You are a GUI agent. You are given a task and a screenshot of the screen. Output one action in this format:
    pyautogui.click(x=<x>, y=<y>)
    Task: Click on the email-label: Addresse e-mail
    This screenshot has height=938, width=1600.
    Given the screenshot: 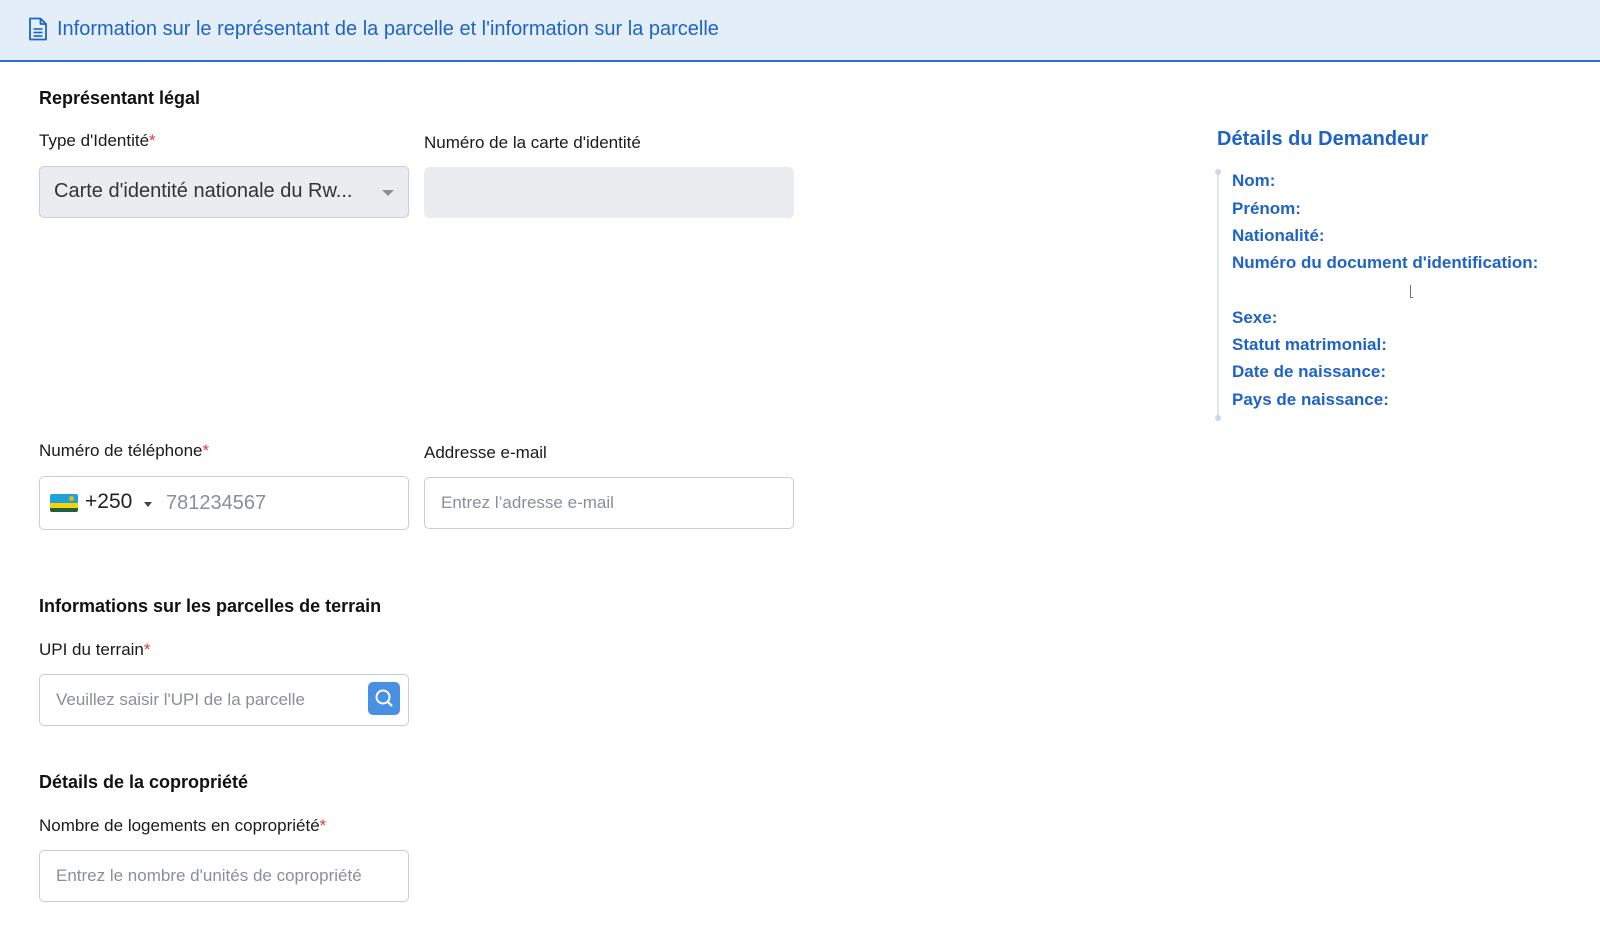 What is the action you would take?
    pyautogui.click(x=485, y=452)
    